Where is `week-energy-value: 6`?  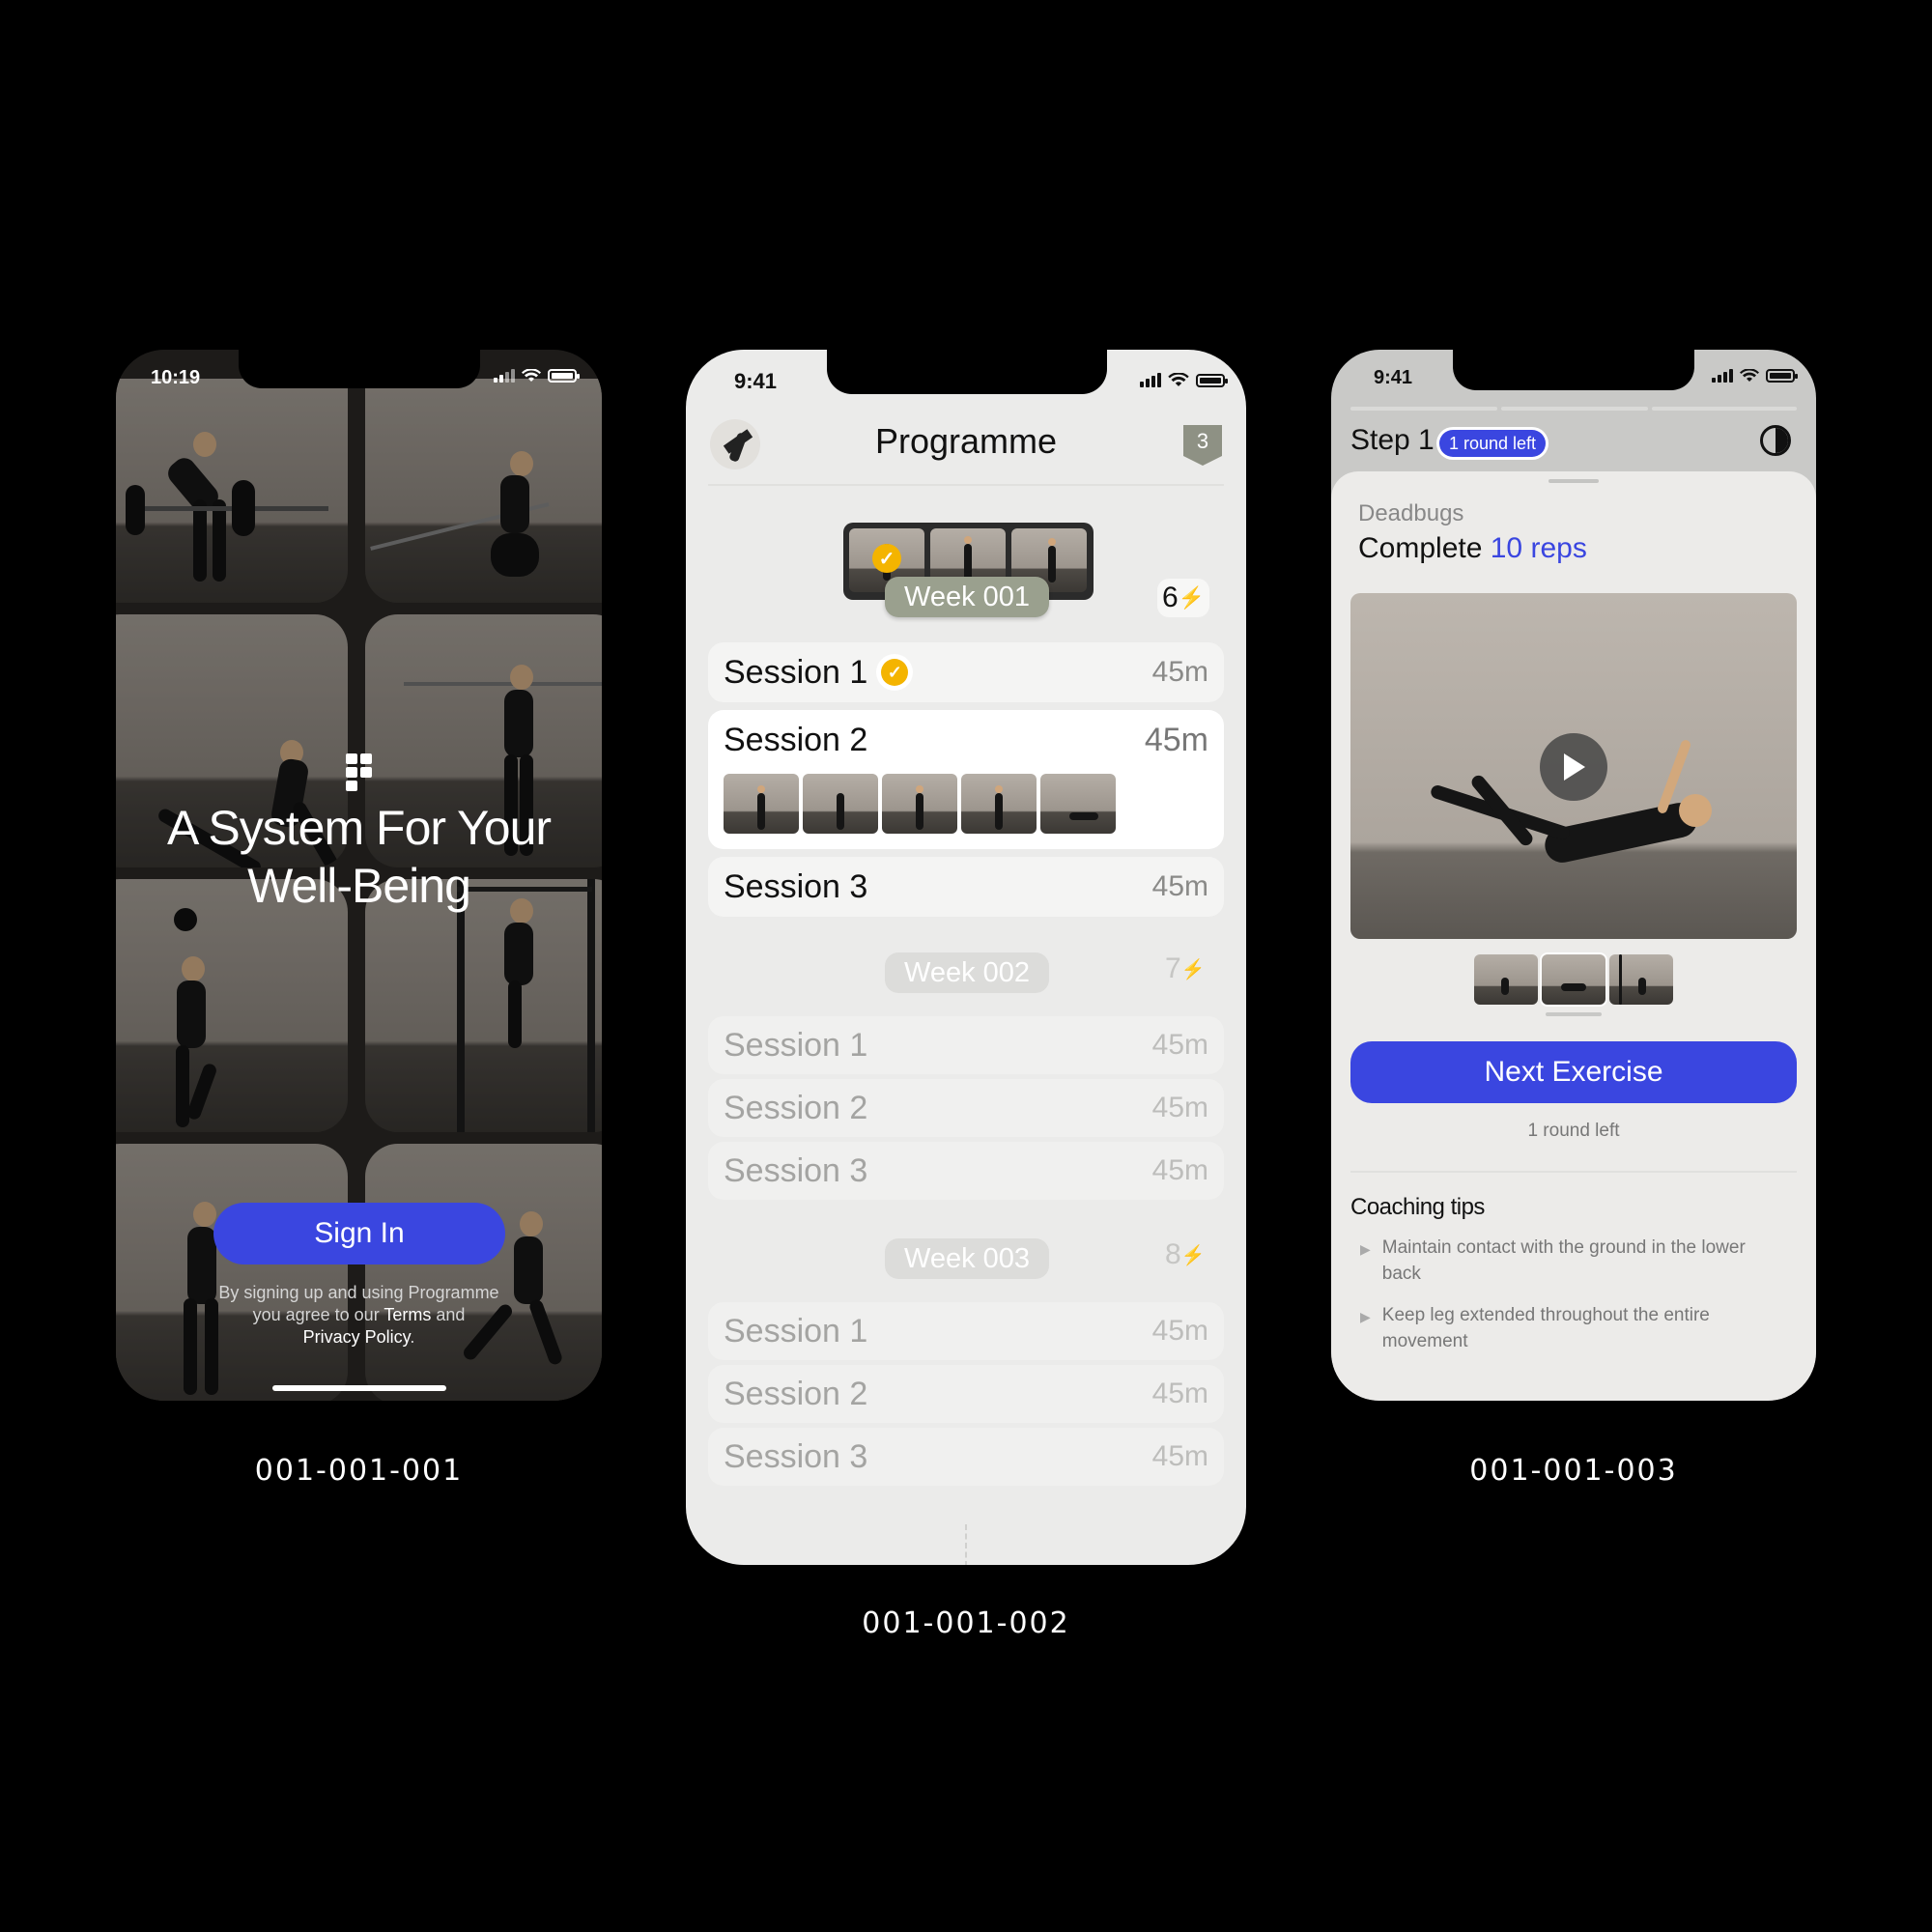
week-energy-value: 6 is located at coordinates (1170, 597).